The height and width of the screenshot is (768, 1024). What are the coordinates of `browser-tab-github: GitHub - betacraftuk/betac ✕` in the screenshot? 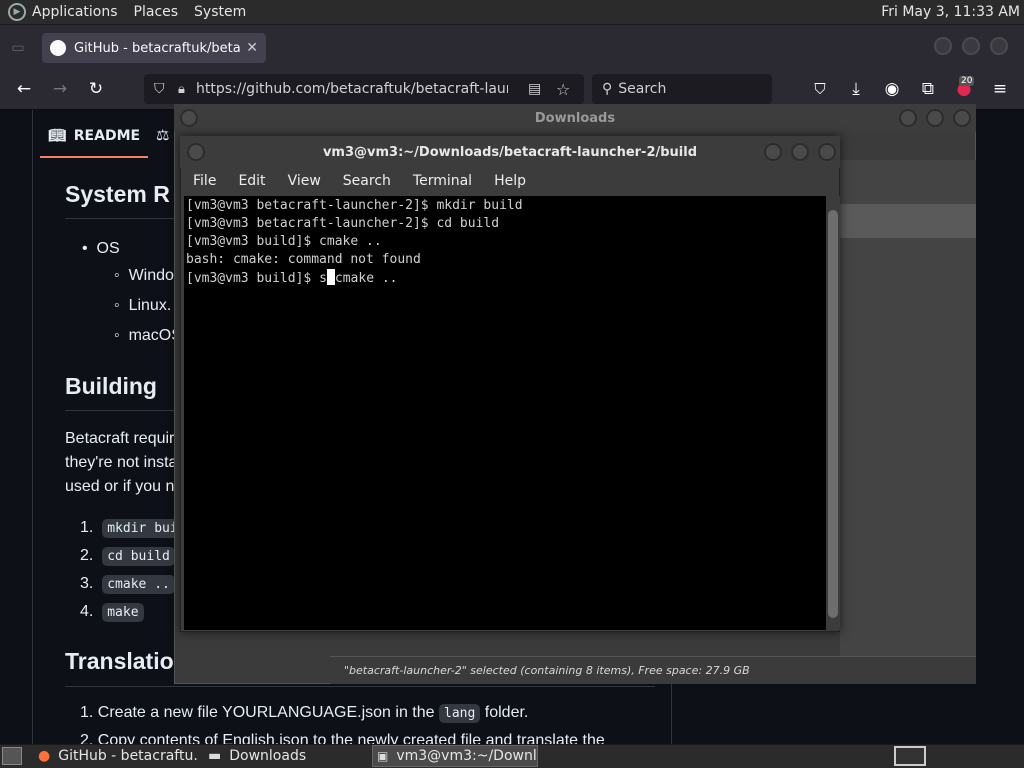 It's located at (154, 48).